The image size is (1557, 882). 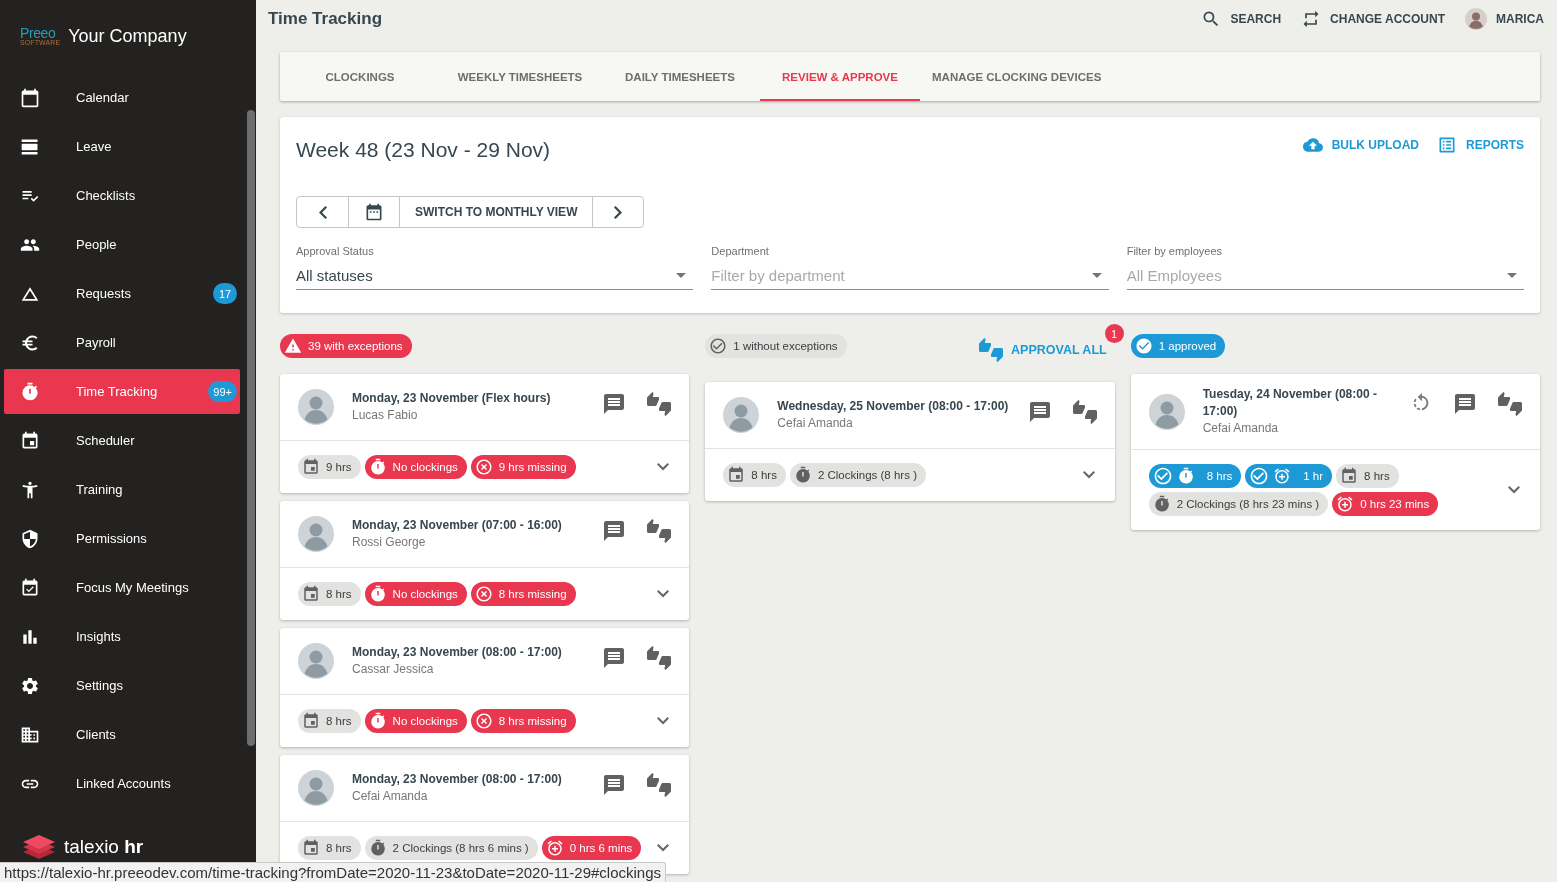 I want to click on nav-item: Settings, so click(x=122, y=685).